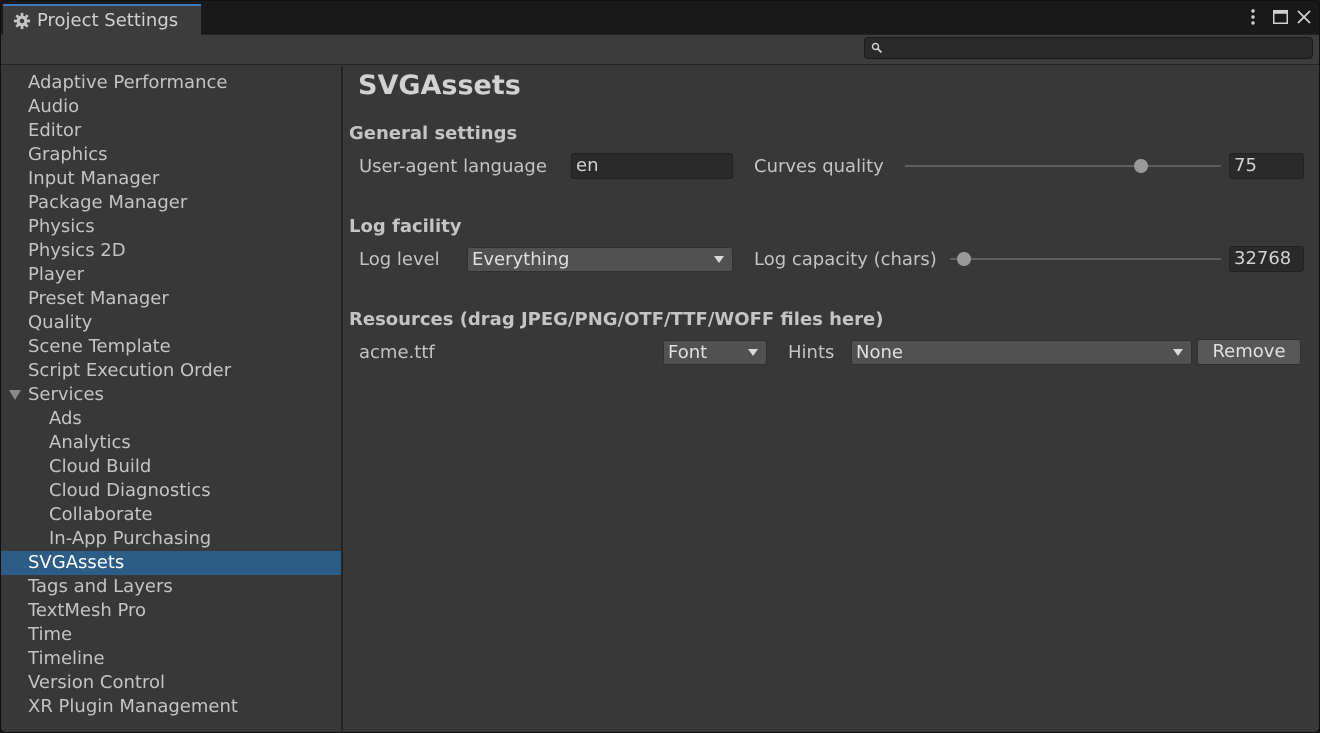 This screenshot has height=733, width=1320. Describe the element at coordinates (171, 443) in the screenshot. I see `sidebar-item-analytics: Analytics` at that location.